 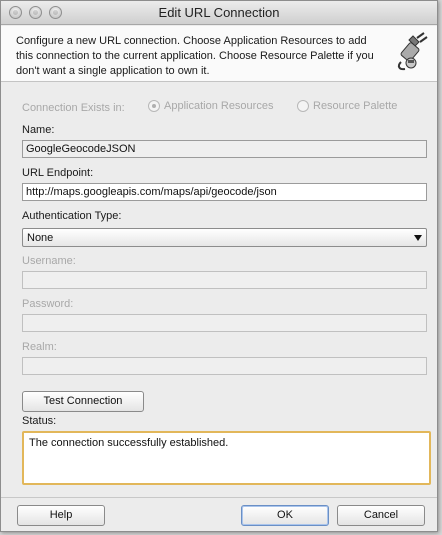 I want to click on password-field, so click(x=224, y=323).